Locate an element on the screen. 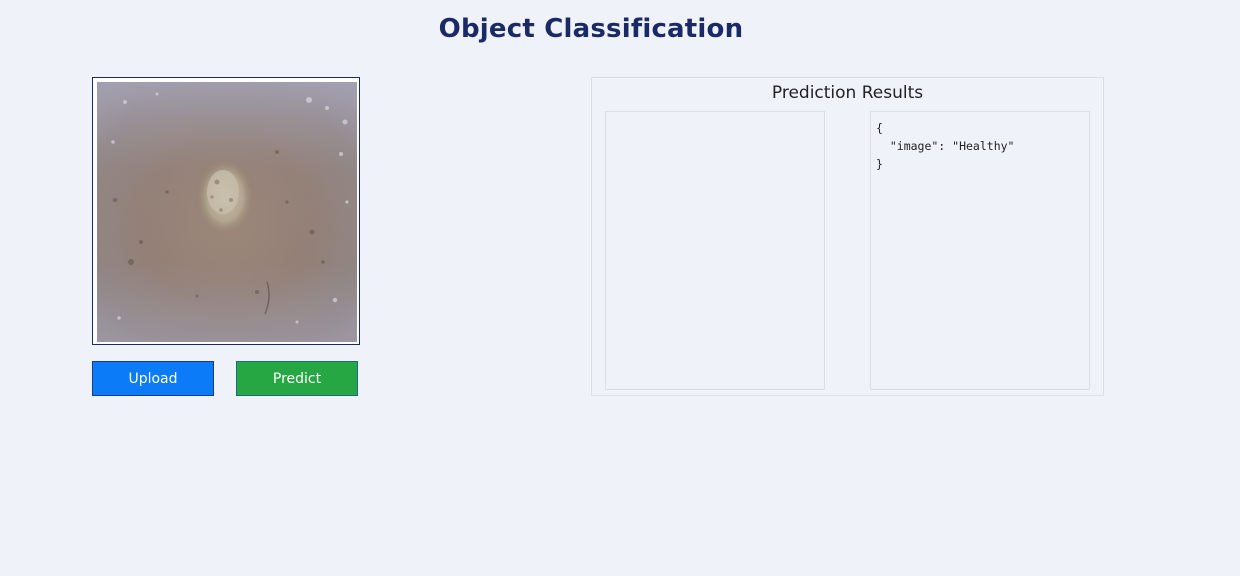  image-preview is located at coordinates (226, 211).